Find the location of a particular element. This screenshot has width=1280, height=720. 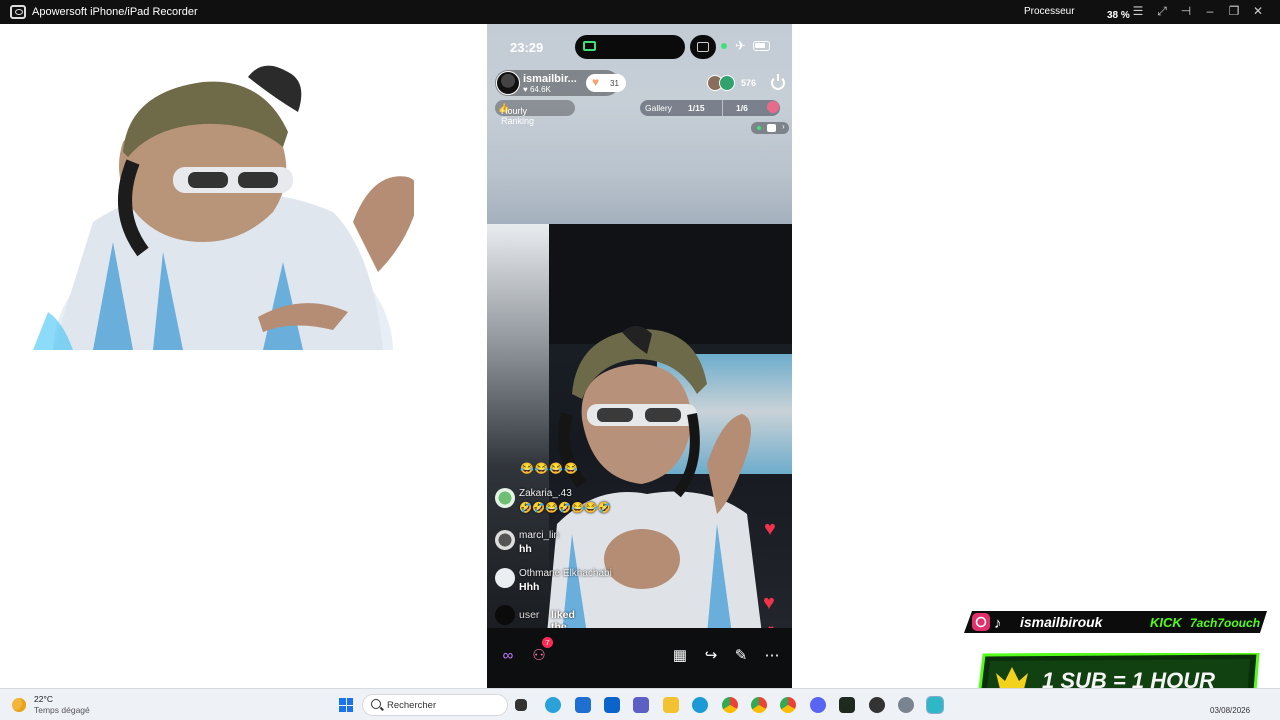

gallery-second: 1/6 is located at coordinates (742, 108).